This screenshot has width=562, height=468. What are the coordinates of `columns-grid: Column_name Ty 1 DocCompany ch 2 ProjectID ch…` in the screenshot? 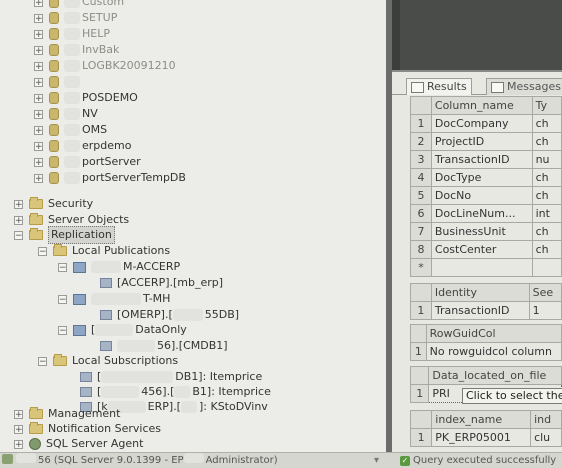 It's located at (486, 186).